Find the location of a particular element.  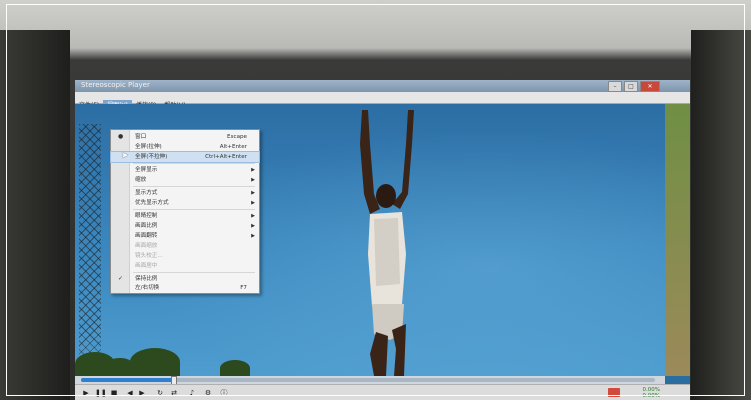

menu-item-display-mode: 显示方式 ▶ is located at coordinates (185, 193).